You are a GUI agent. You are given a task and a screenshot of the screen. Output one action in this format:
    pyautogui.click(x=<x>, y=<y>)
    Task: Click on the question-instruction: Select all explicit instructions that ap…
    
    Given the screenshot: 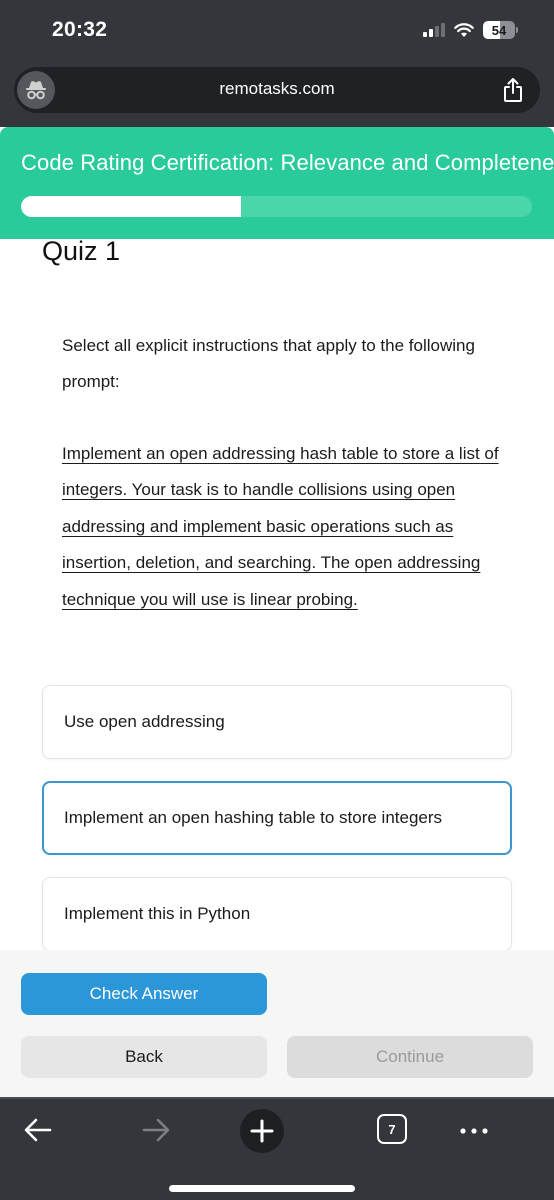 What is the action you would take?
    pyautogui.click(x=268, y=363)
    